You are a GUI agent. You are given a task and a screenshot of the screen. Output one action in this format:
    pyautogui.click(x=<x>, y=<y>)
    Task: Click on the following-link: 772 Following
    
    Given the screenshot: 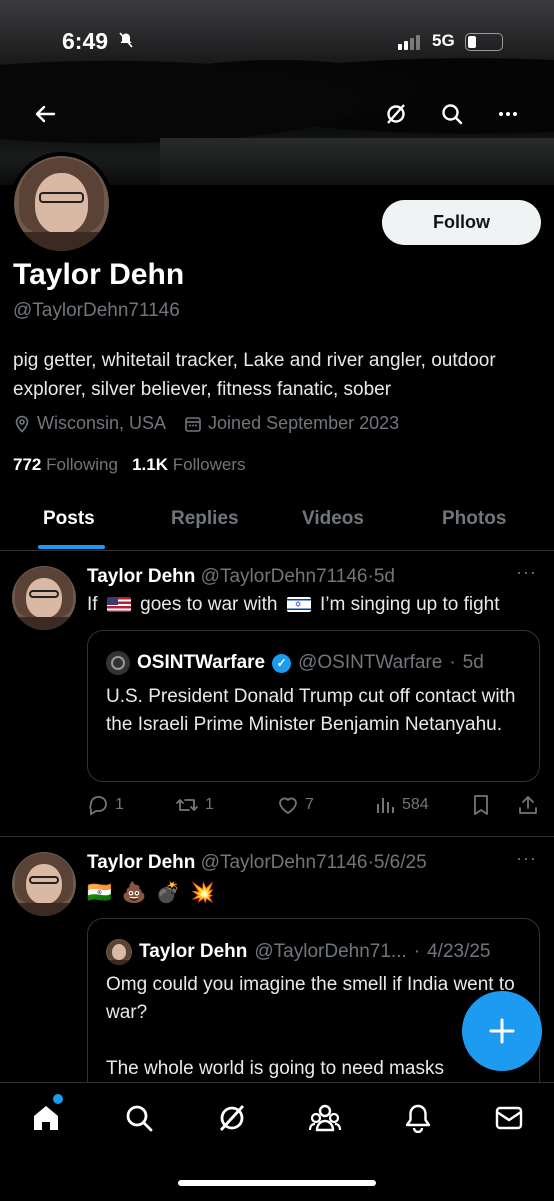 What is the action you would take?
    pyautogui.click(x=65, y=464)
    